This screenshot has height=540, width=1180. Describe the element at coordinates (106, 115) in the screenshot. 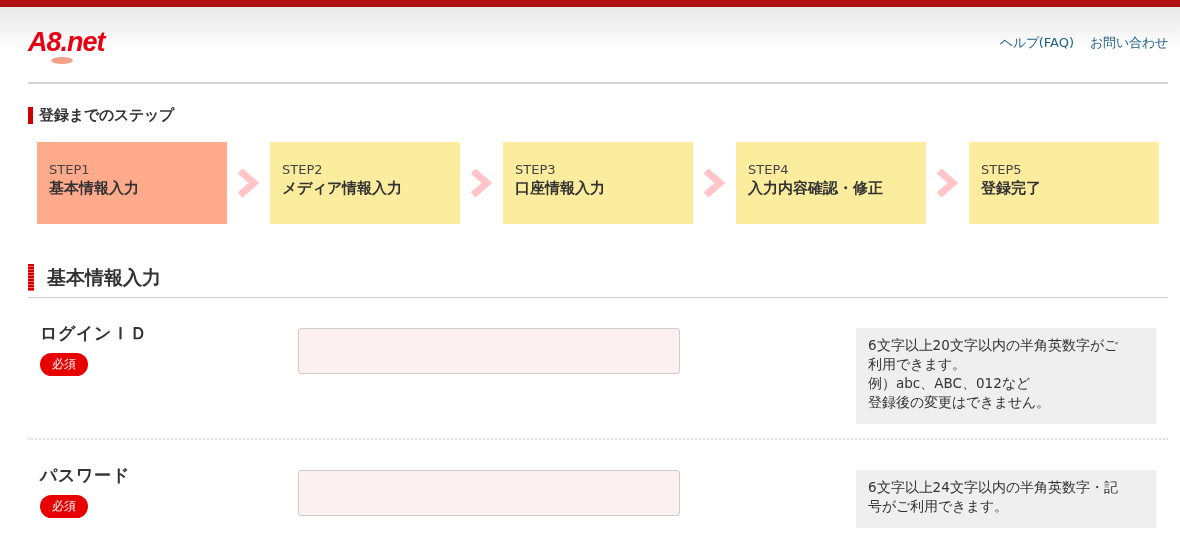

I see `section-heading: 登録までのステップ` at that location.